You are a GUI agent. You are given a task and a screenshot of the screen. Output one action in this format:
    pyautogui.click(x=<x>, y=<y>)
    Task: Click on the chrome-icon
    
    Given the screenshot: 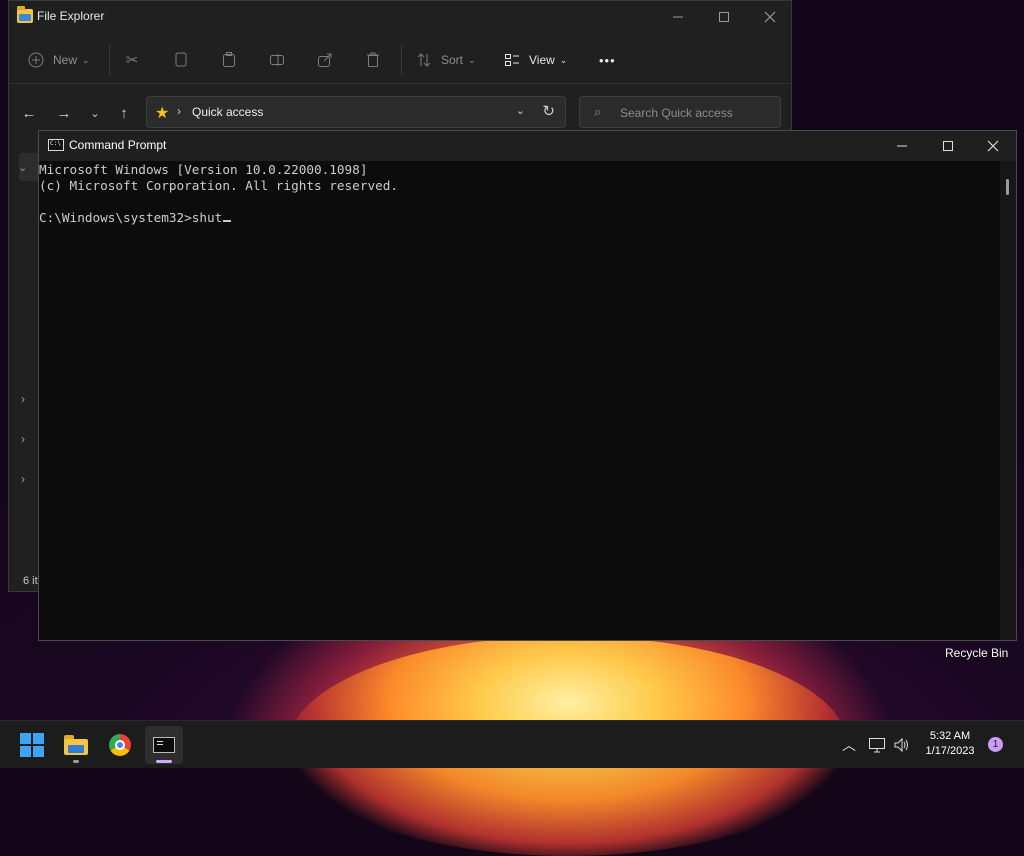 What is the action you would take?
    pyautogui.click(x=120, y=745)
    